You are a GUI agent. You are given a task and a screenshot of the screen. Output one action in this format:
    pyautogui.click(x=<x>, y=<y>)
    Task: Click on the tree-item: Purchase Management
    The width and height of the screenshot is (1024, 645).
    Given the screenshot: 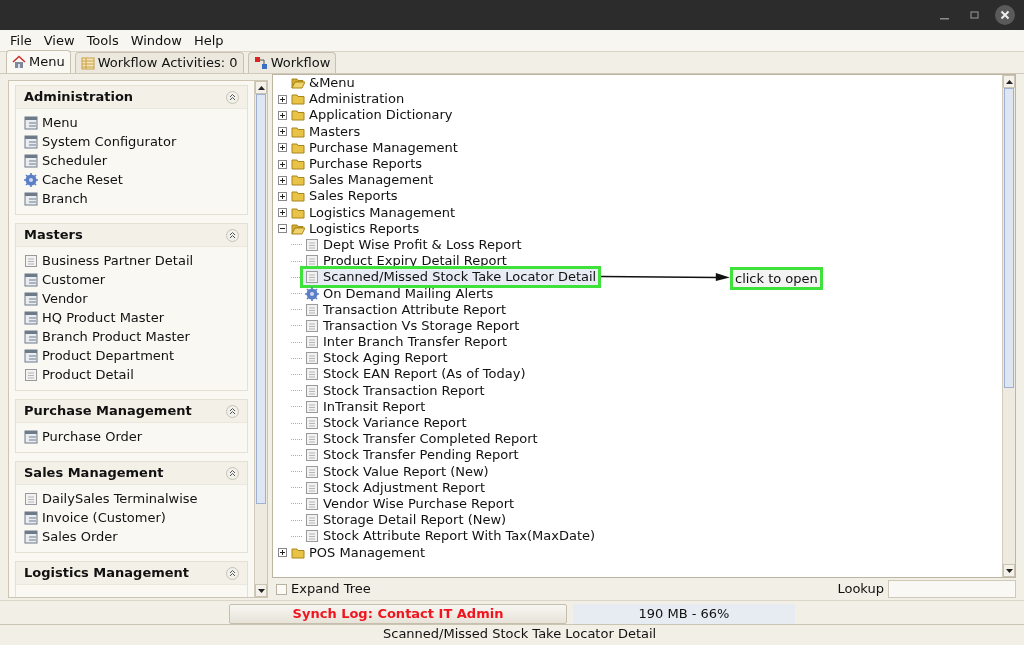 What is the action you would take?
    pyautogui.click(x=374, y=147)
    